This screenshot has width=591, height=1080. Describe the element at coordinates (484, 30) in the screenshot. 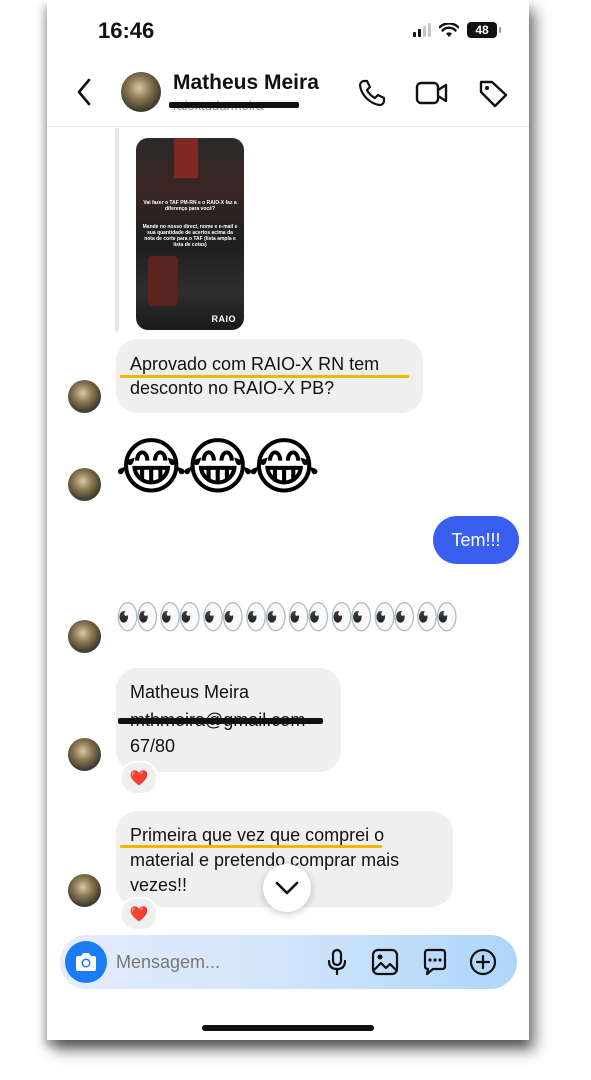

I see `battery-indicator: 48` at that location.